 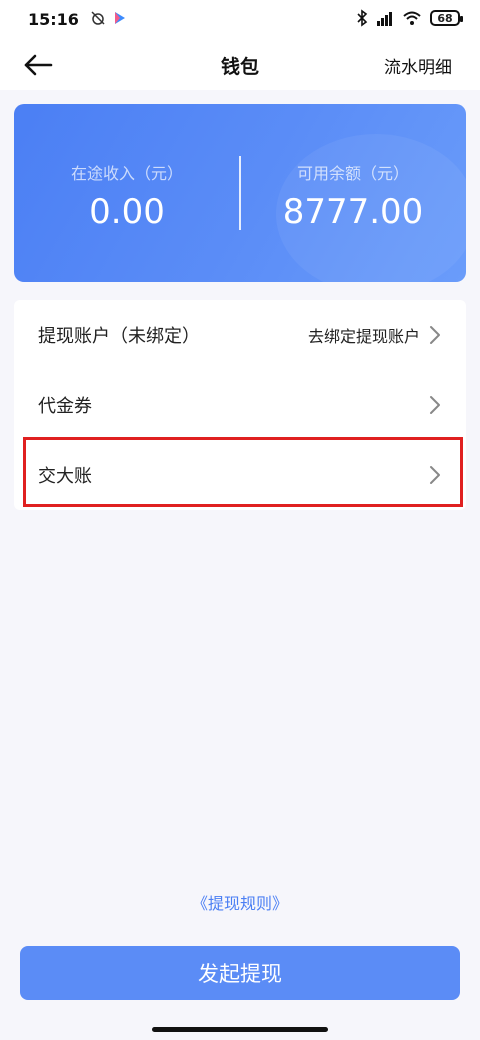 I want to click on in-transit-income: 在途收入（元） 0.00, so click(x=127, y=196).